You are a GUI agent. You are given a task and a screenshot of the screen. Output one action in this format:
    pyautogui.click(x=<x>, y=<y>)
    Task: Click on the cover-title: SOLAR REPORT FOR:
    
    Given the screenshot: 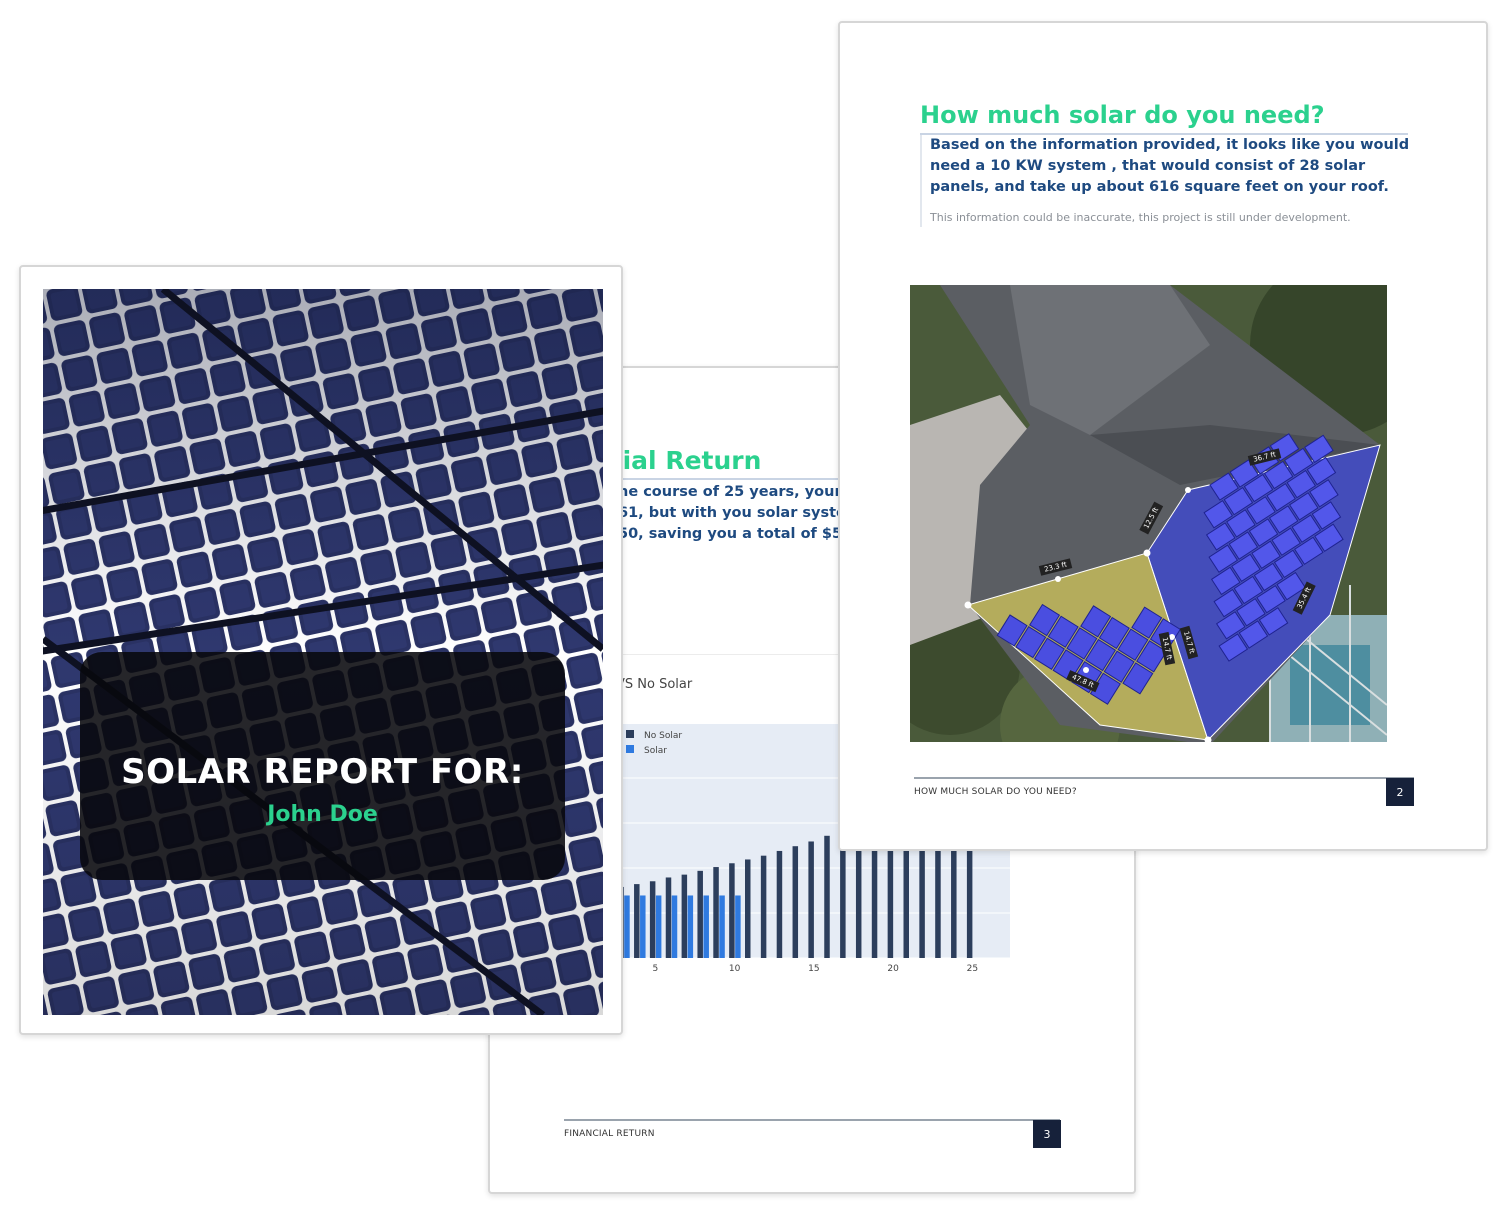 What is the action you would take?
    pyautogui.click(x=322, y=772)
    